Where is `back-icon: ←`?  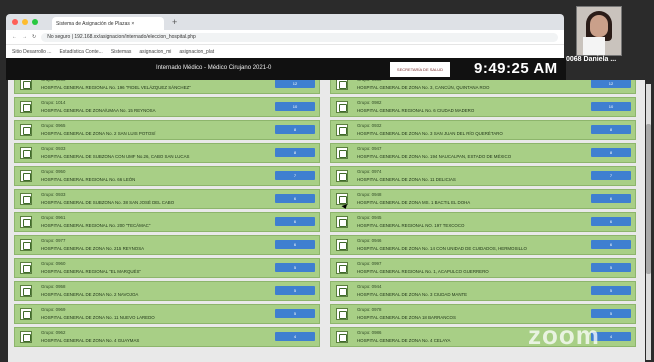
back-icon: ← is located at coordinates (14, 37).